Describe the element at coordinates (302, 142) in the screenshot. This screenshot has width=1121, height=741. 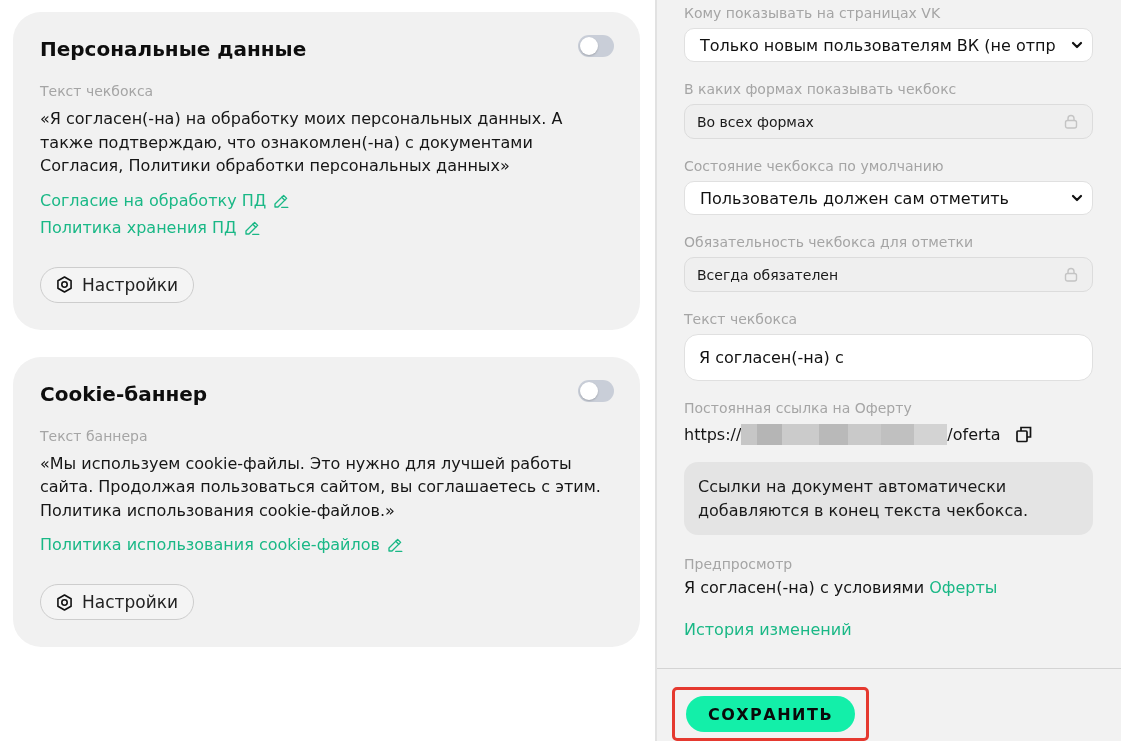
I see `consent-text: «Я согласен(-на) на обработку моих персональных данных. А также подтверждаю, что ознакомлен(-на) с документами Согласия, Политики обработки персональных данных»` at that location.